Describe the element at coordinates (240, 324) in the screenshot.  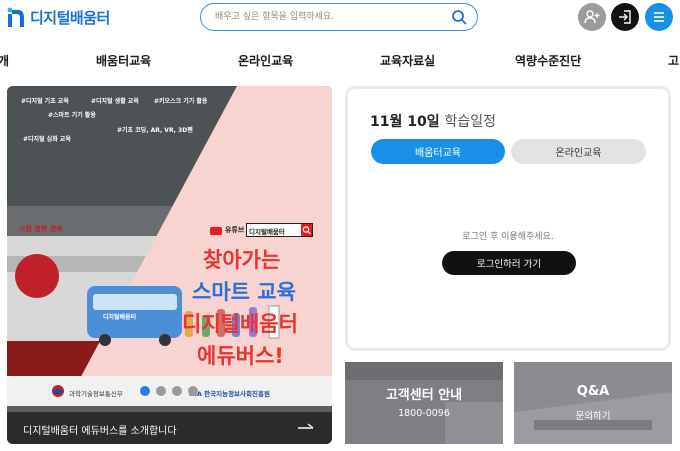
I see `banner-headline-line-3: 디지털배움터` at that location.